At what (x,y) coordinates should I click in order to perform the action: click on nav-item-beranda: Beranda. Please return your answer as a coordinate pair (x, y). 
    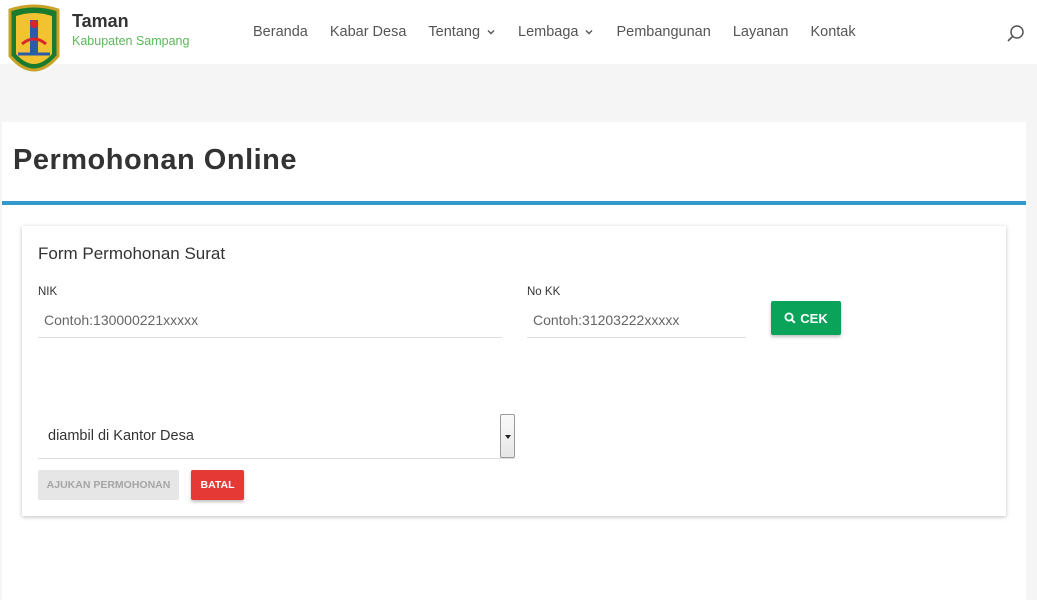
    Looking at the image, I should click on (280, 32).